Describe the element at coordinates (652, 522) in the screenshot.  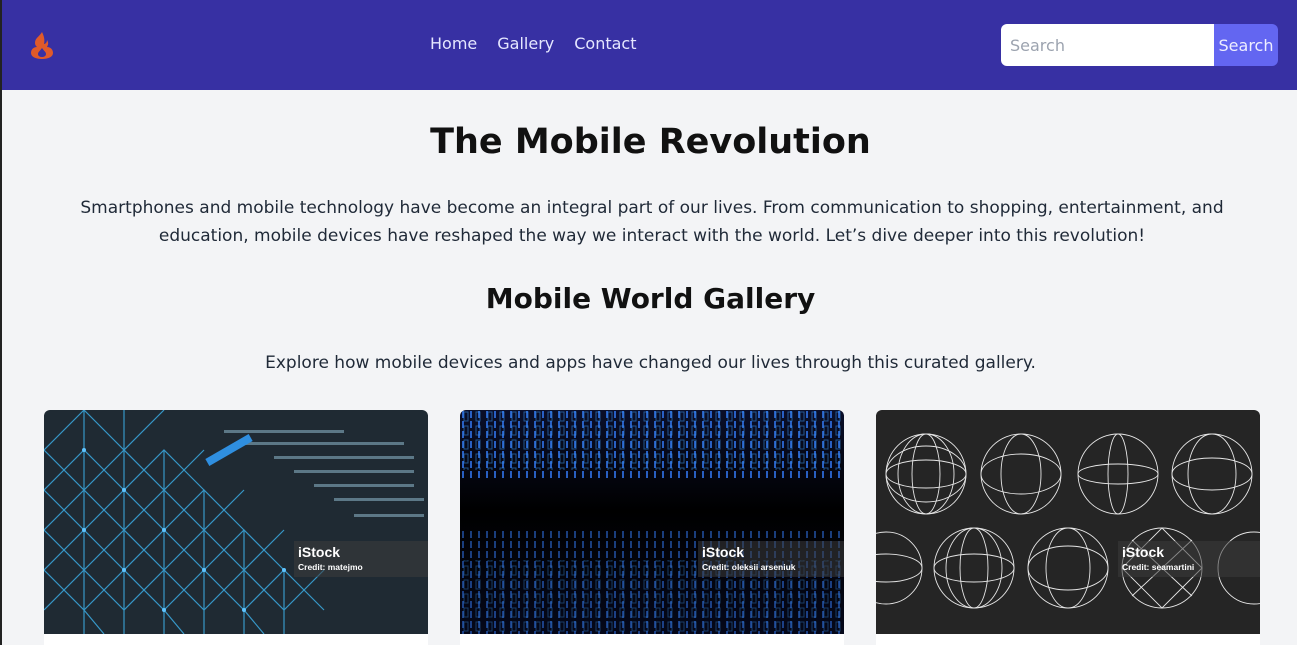
I see `gallery-image-binary` at that location.